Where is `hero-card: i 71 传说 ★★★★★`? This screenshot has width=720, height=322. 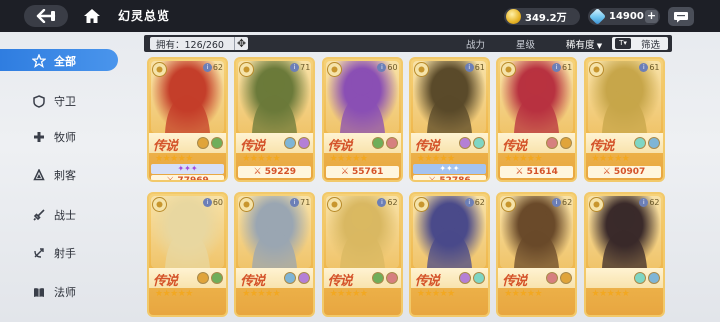
hero-card: i 71 传说 ★★★★★ is located at coordinates (275, 254).